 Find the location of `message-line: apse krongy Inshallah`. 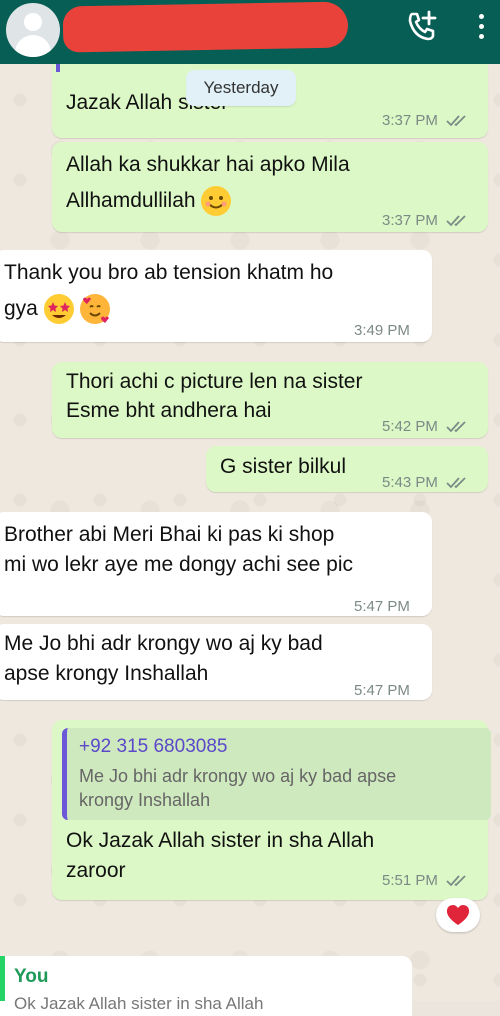

message-line: apse krongy Inshallah is located at coordinates (106, 673).